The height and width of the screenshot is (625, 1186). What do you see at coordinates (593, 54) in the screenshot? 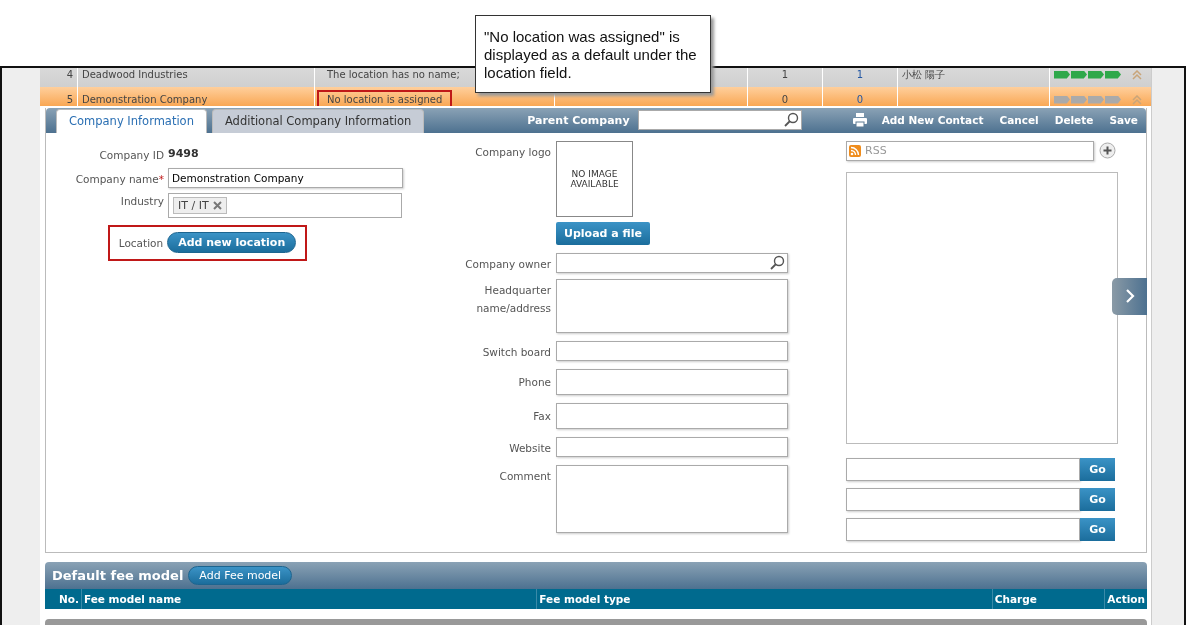
I see `annotation-tooltip: "No location was assigned" is displayed as a default under the location field.` at bounding box center [593, 54].